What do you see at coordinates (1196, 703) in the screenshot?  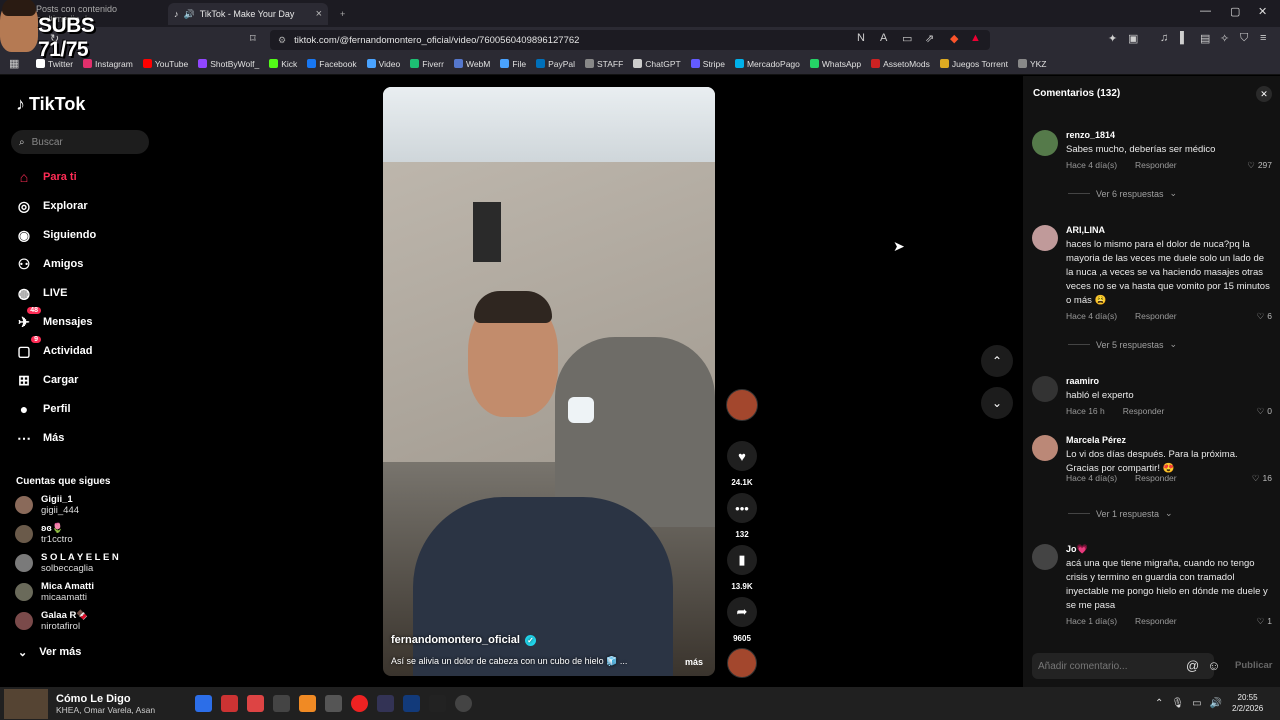 I see `network-icon: ▭` at bounding box center [1196, 703].